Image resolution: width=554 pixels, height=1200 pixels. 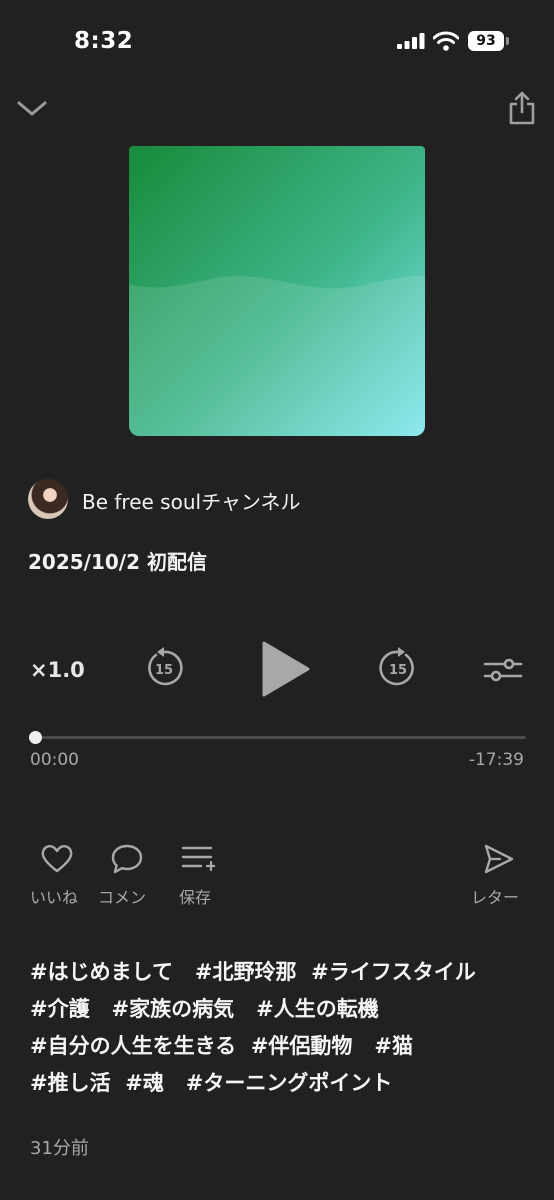 What do you see at coordinates (286, 669) in the screenshot?
I see `play-icon` at bounding box center [286, 669].